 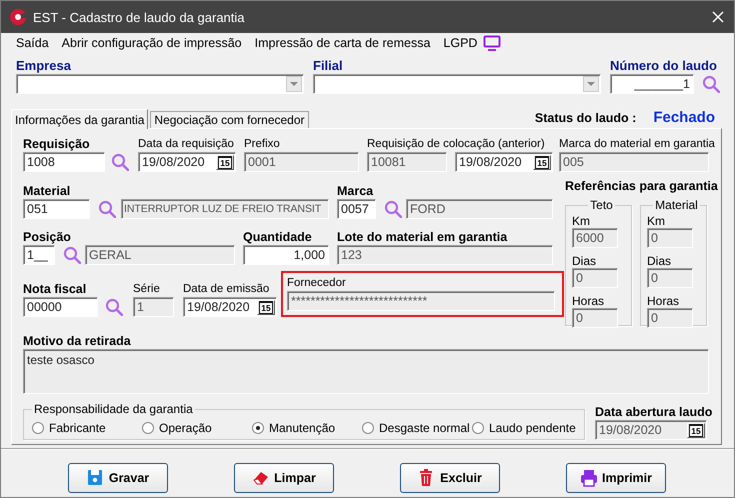 What do you see at coordinates (39, 255) in the screenshot?
I see `text-field: 1__` at bounding box center [39, 255].